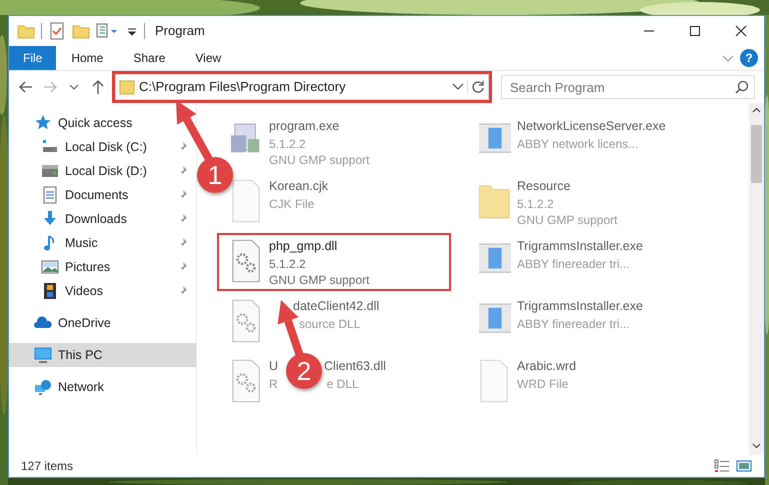 The height and width of the screenshot is (485, 769). What do you see at coordinates (756, 110) in the screenshot?
I see `scroll-up-icon` at bounding box center [756, 110].